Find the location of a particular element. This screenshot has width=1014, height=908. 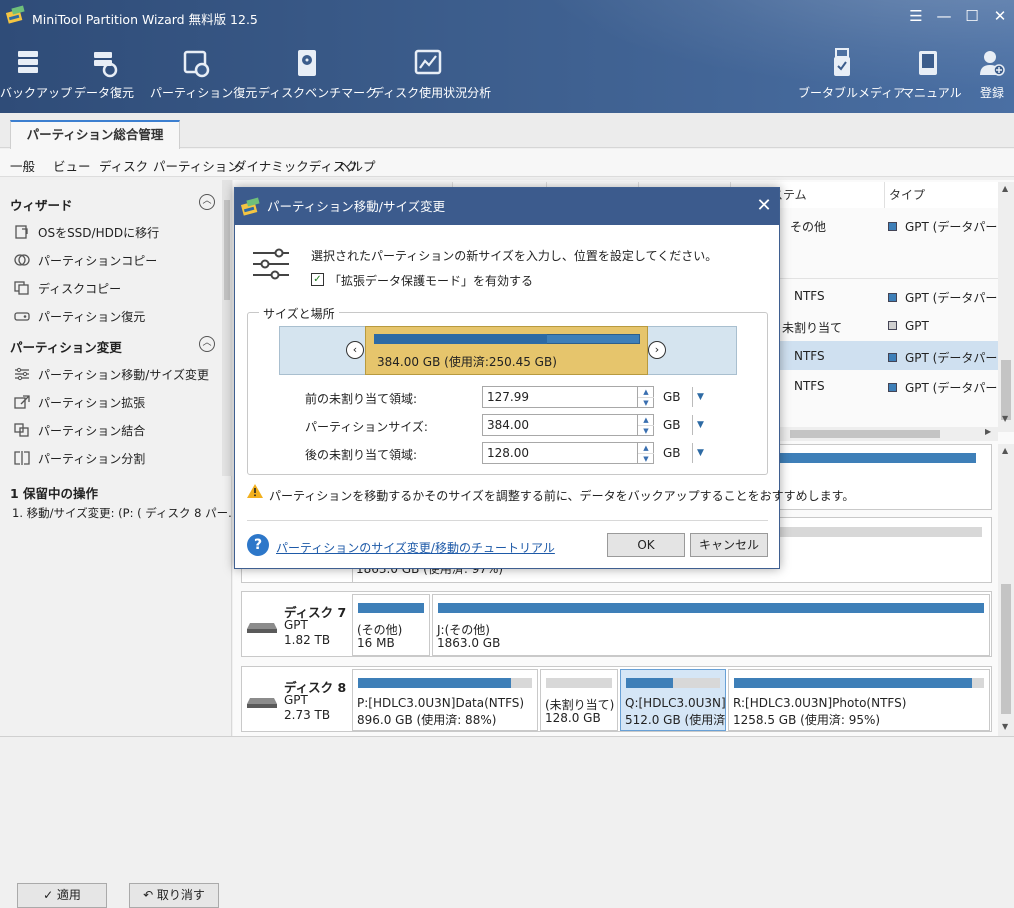

protection-mode-label: 「拡張データ保護モード」を有効する is located at coordinates (431, 280).